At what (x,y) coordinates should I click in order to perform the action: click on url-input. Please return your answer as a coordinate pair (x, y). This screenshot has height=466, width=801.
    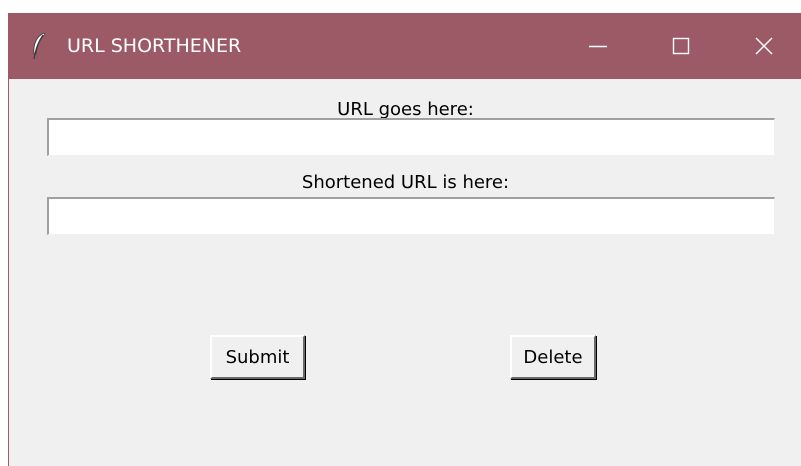
    Looking at the image, I should click on (411, 137).